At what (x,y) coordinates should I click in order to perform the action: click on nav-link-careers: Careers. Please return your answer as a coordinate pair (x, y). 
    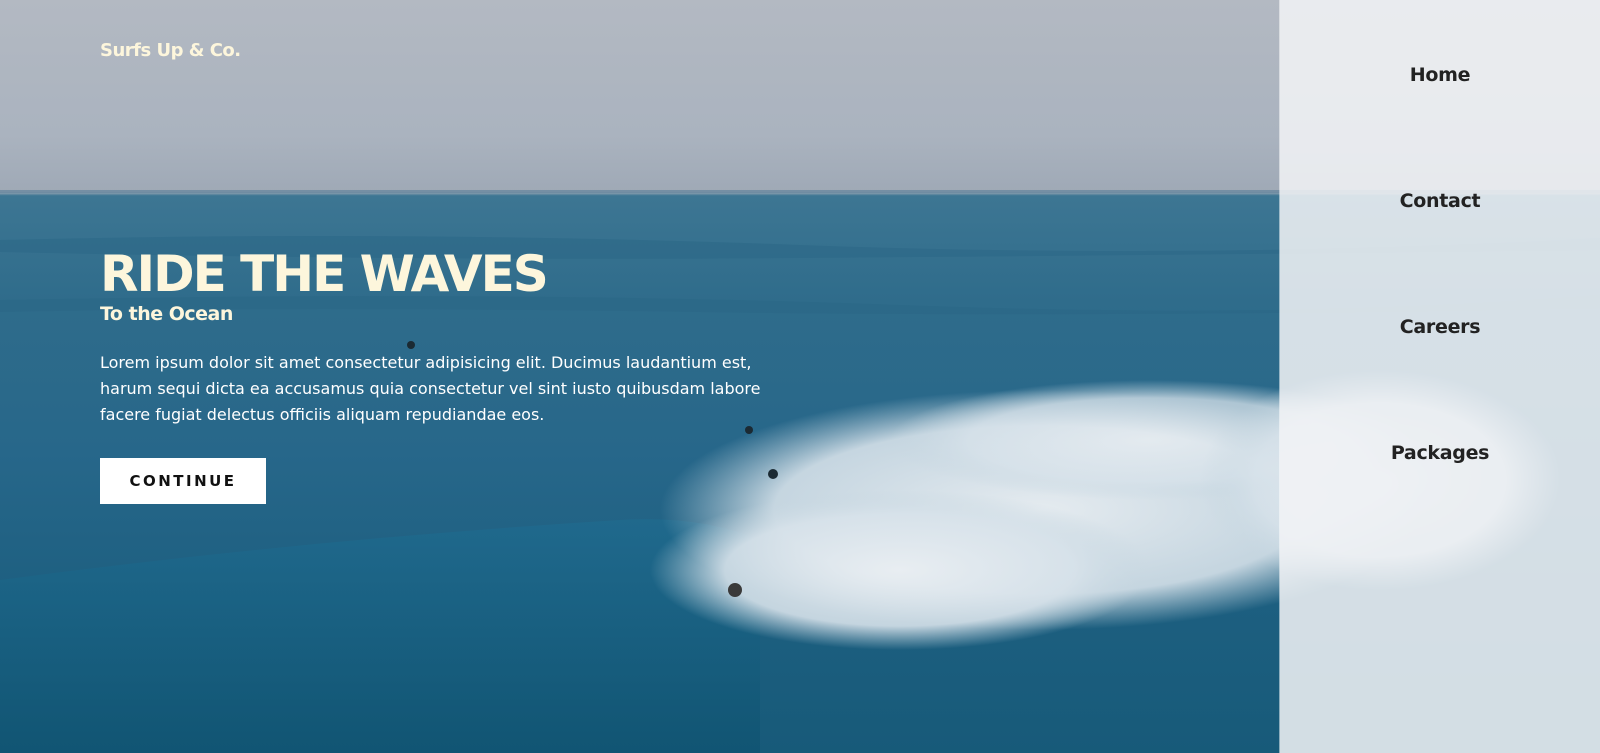
    Looking at the image, I should click on (1440, 327).